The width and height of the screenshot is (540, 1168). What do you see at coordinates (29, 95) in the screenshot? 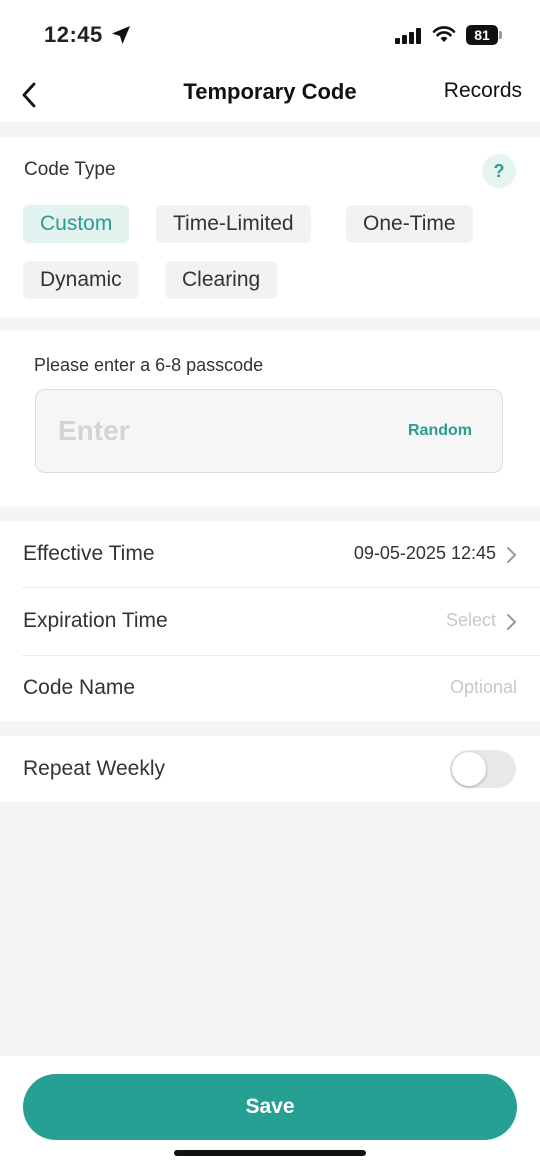
I see `back-chevron-icon` at bounding box center [29, 95].